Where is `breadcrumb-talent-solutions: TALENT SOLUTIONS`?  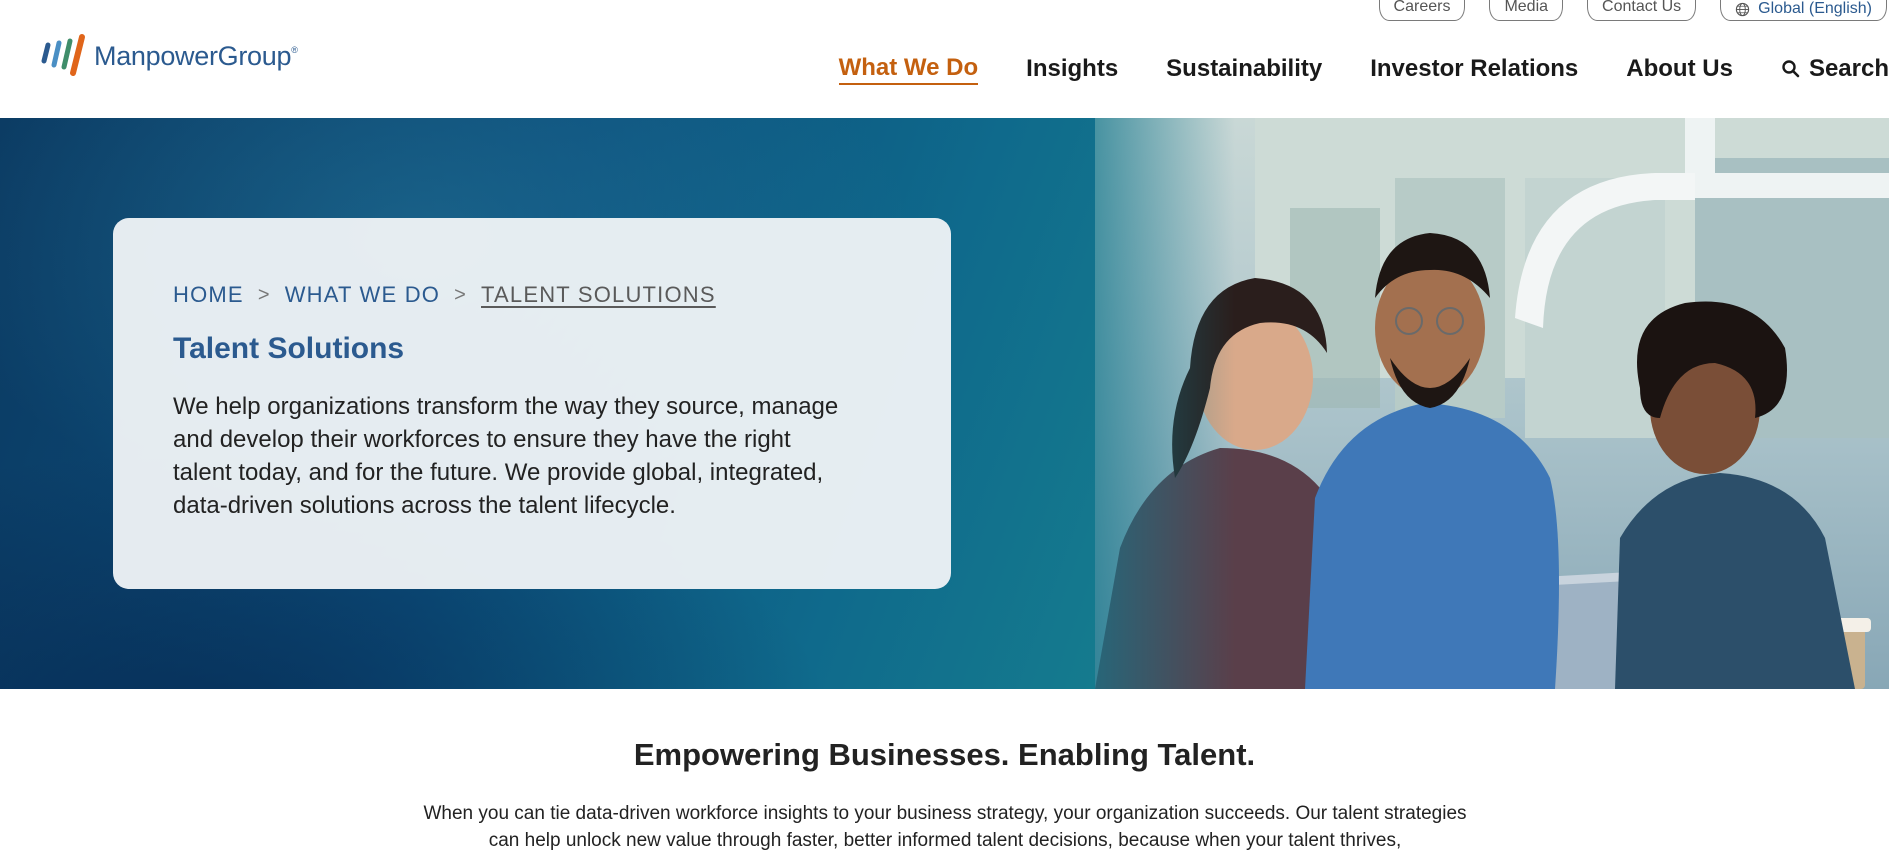
breadcrumb-talent-solutions: TALENT SOLUTIONS is located at coordinates (598, 295).